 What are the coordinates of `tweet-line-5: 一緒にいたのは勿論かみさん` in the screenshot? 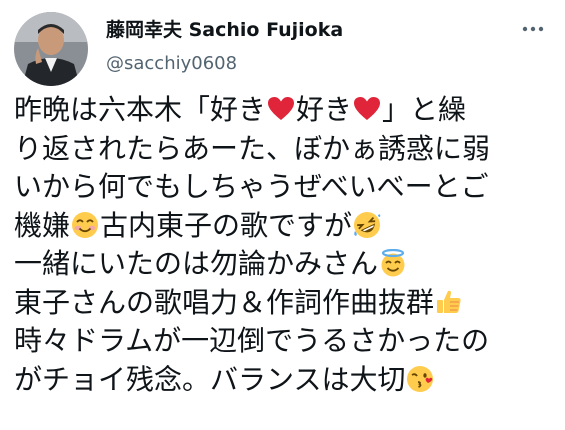 It's located at (284, 264).